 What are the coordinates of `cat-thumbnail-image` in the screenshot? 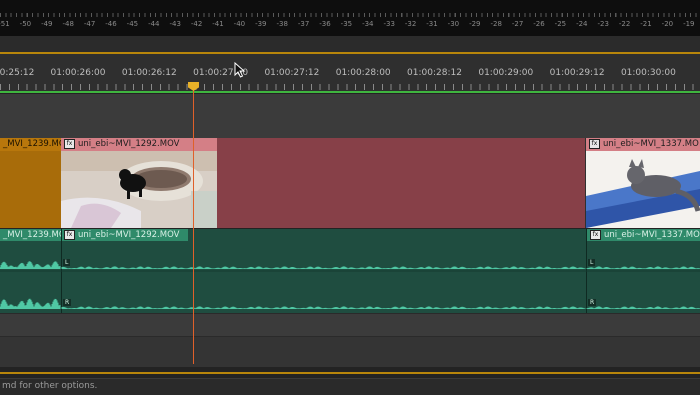 It's located at (643, 189).